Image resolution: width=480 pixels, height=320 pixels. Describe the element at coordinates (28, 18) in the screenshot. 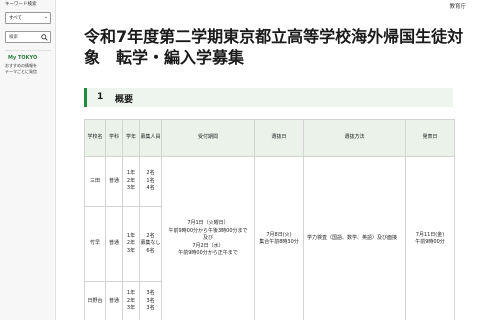

I see `category-select: すべて ⌄` at that location.